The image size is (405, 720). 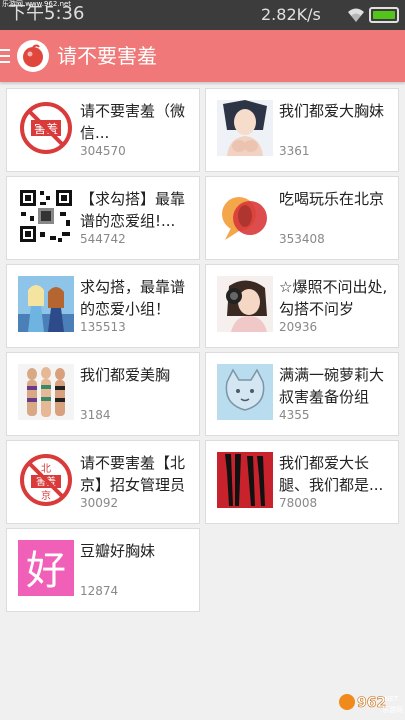 What do you see at coordinates (99, 591) in the screenshot?
I see `group-member-count: 12874` at bounding box center [99, 591].